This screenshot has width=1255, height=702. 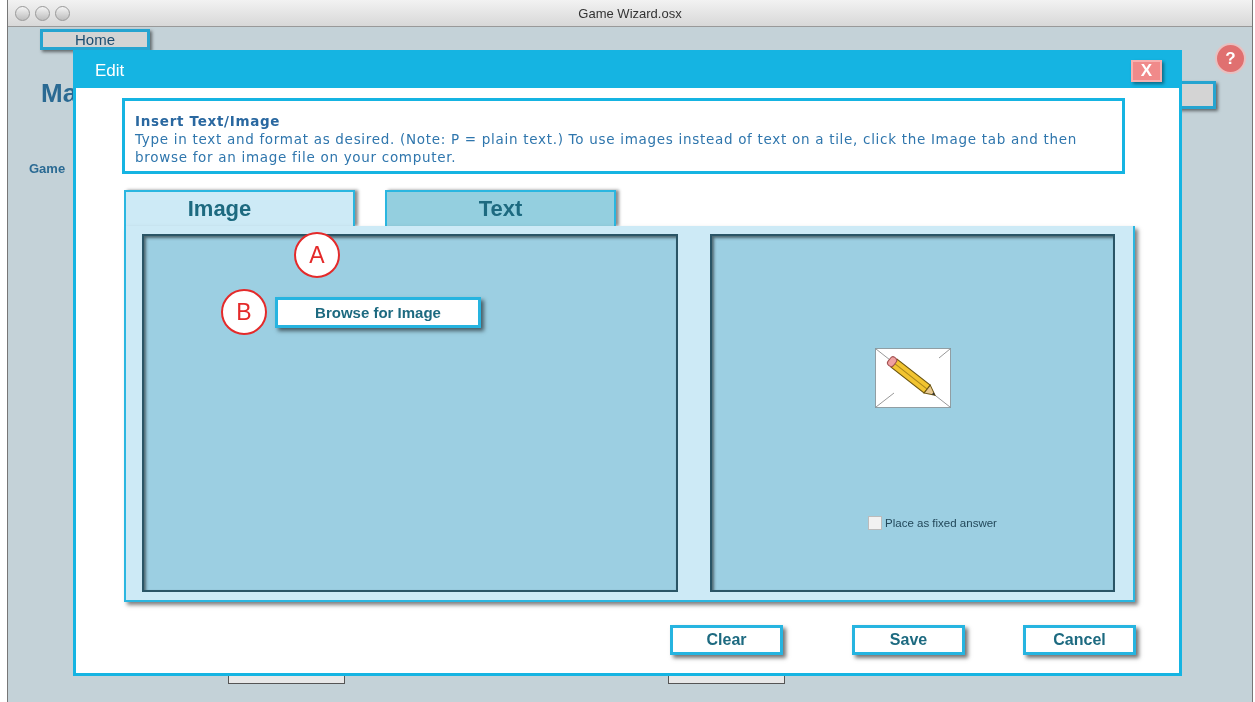 What do you see at coordinates (606, 148) in the screenshot?
I see `info-text: Type in text and format as desired. (Note: P = plain text.) To use images instead of text on a tile, click the Image tab and then browse for an image file on your computer.` at bounding box center [606, 148].